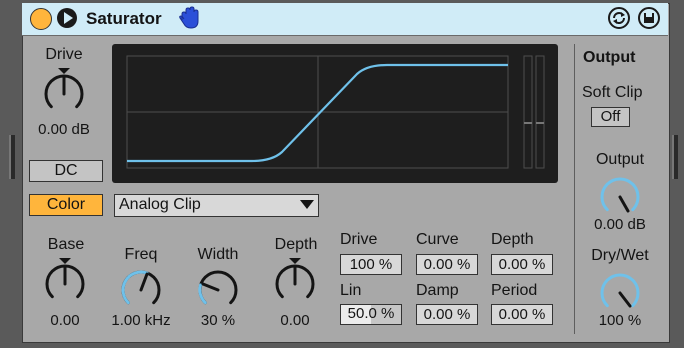 The image size is (684, 348). What do you see at coordinates (296, 244) in the screenshot?
I see `depth-knob-label: Depth` at bounding box center [296, 244].